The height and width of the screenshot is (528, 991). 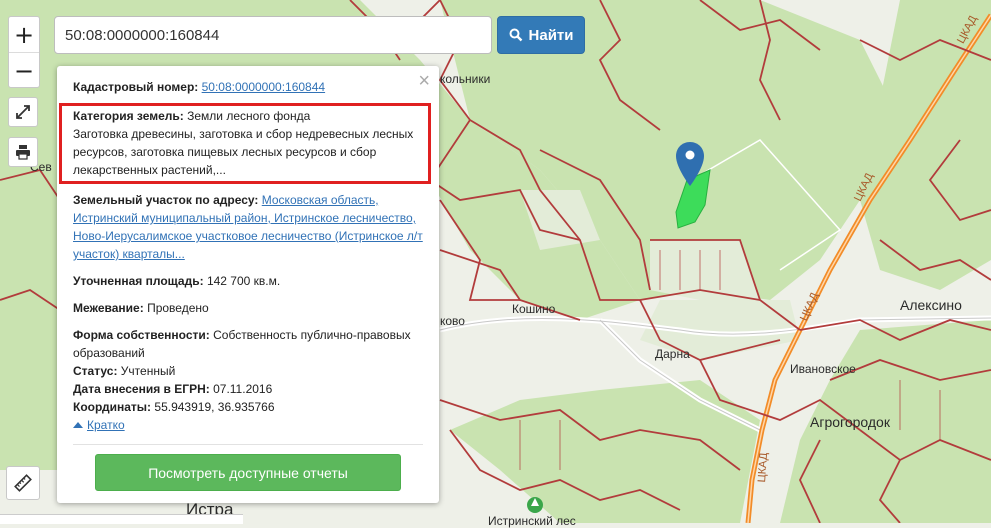 What do you see at coordinates (534, 309) in the screenshot?
I see `map-label-koshino: Кошино` at bounding box center [534, 309].